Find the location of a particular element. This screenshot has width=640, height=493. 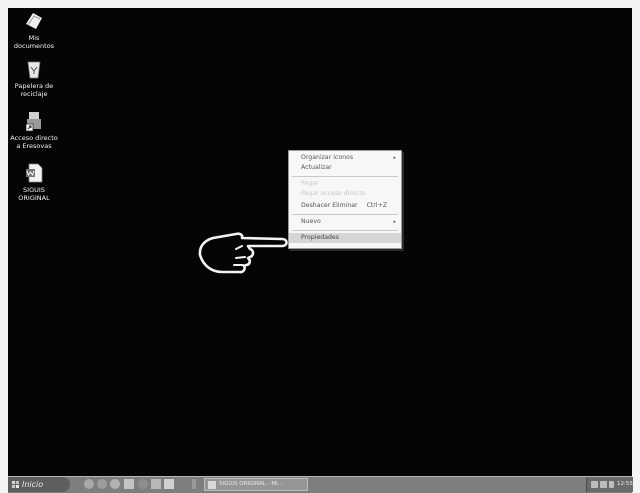

desktop-icon-label: a Eresovas is located at coordinates (34, 145).